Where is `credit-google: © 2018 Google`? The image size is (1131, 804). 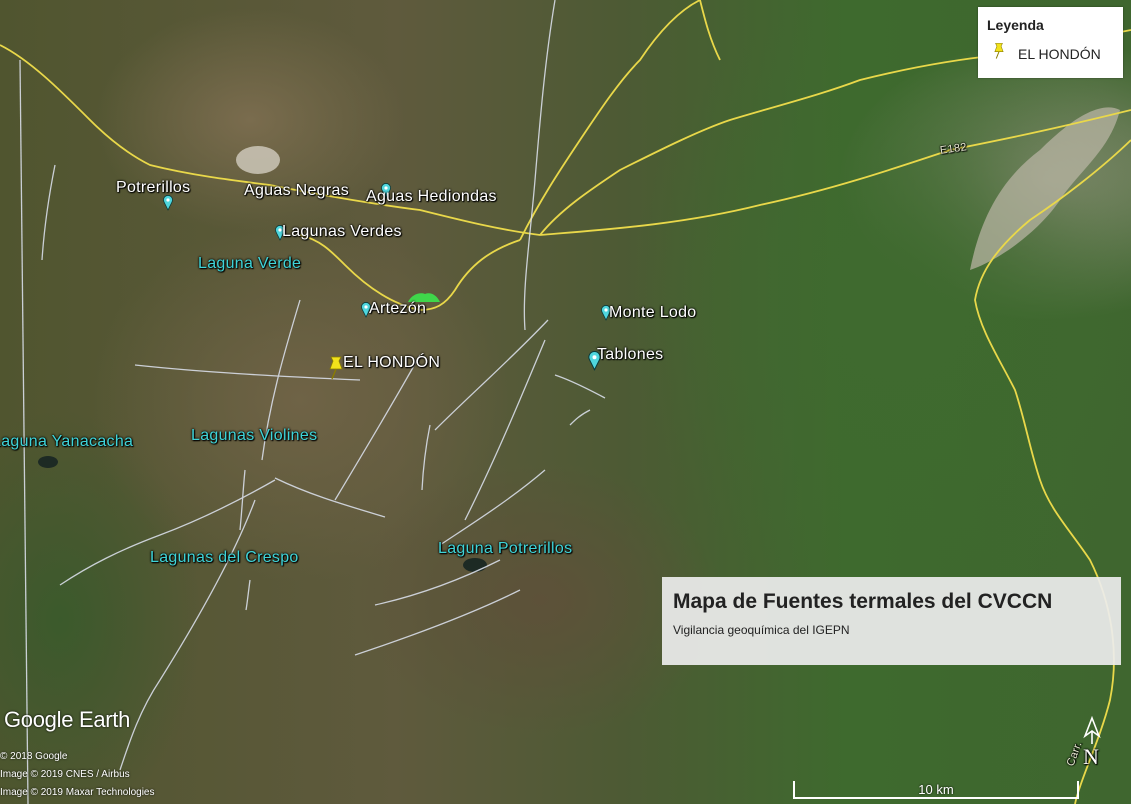
credit-google: © 2018 Google is located at coordinates (34, 756).